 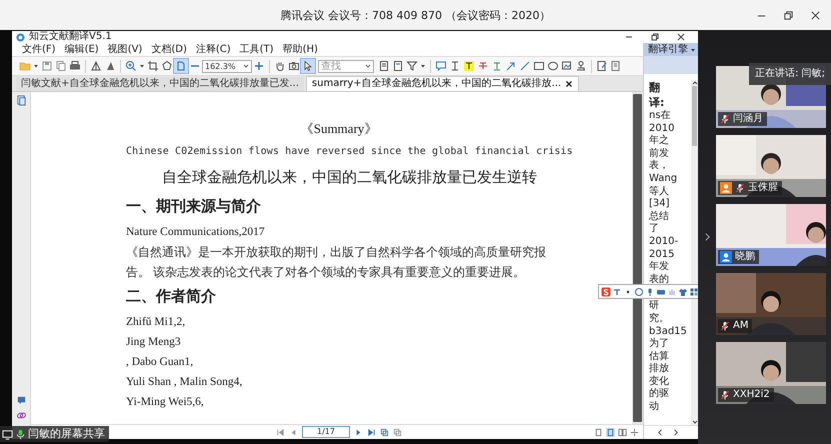 I want to click on translation-text: b3ad15, so click(x=668, y=332).